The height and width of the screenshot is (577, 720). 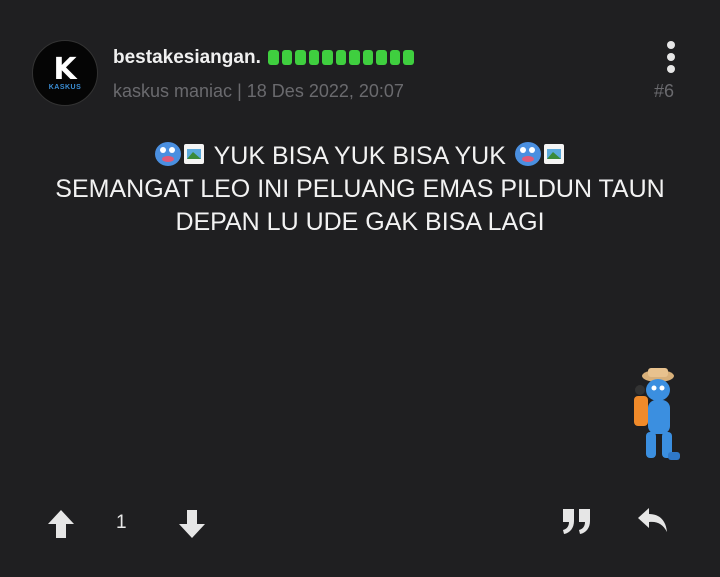 What do you see at coordinates (664, 91) in the screenshot?
I see `post-number: #6` at bounding box center [664, 91].